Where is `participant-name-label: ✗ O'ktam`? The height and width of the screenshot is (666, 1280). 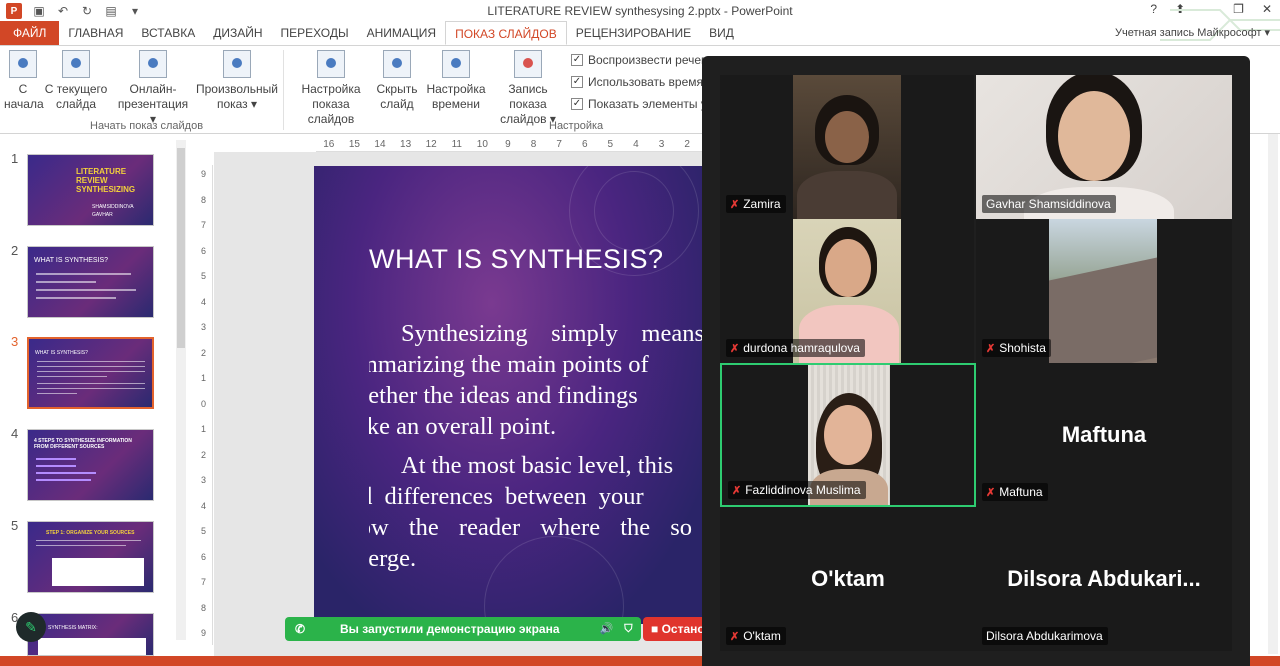 participant-name-label: ✗ O'ktam is located at coordinates (756, 636).